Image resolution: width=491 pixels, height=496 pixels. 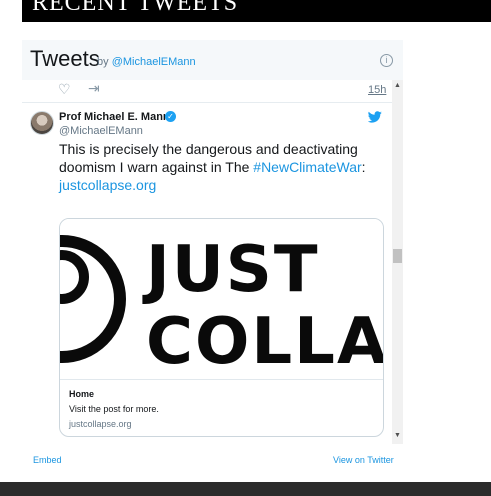 I want to click on twitter-bird-svg, so click(x=374, y=117).